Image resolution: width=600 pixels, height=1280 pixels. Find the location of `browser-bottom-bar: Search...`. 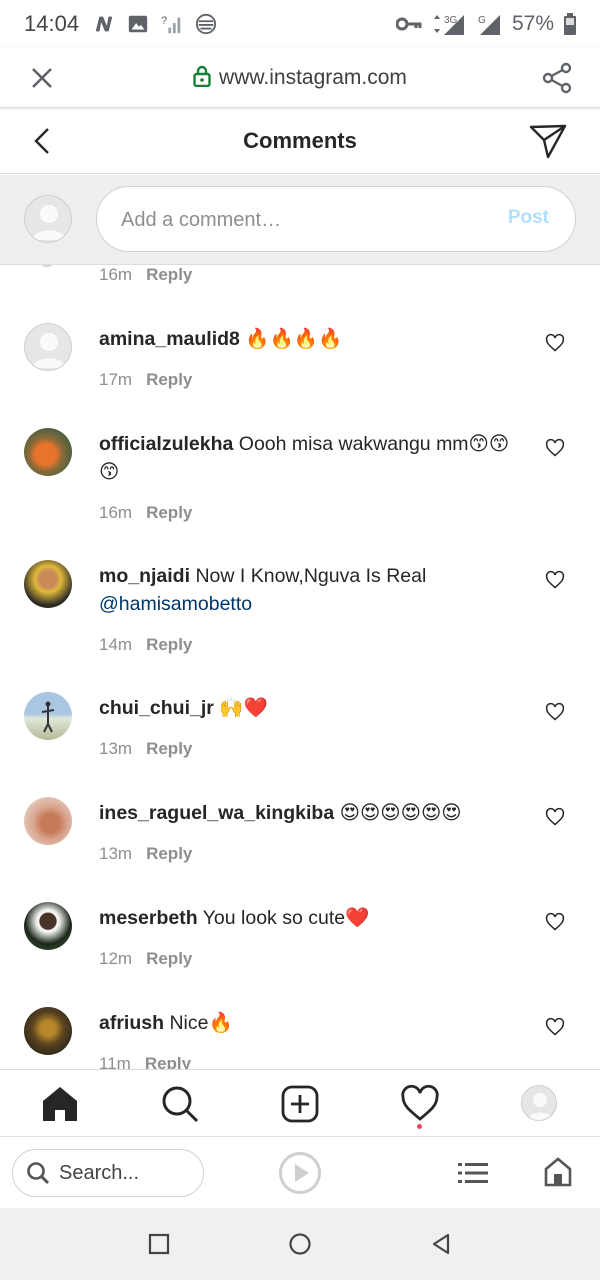

browser-bottom-bar: Search... is located at coordinates (300, 1172).